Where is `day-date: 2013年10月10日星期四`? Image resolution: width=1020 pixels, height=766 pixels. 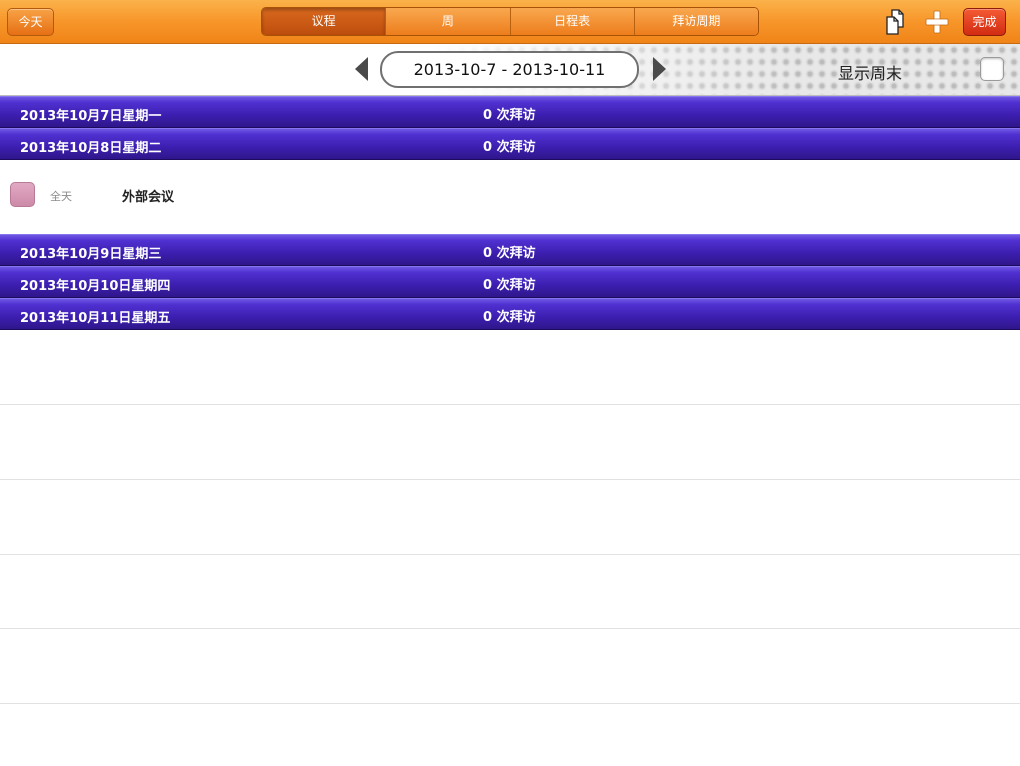 day-date: 2013年10月10日星期四 is located at coordinates (95, 286).